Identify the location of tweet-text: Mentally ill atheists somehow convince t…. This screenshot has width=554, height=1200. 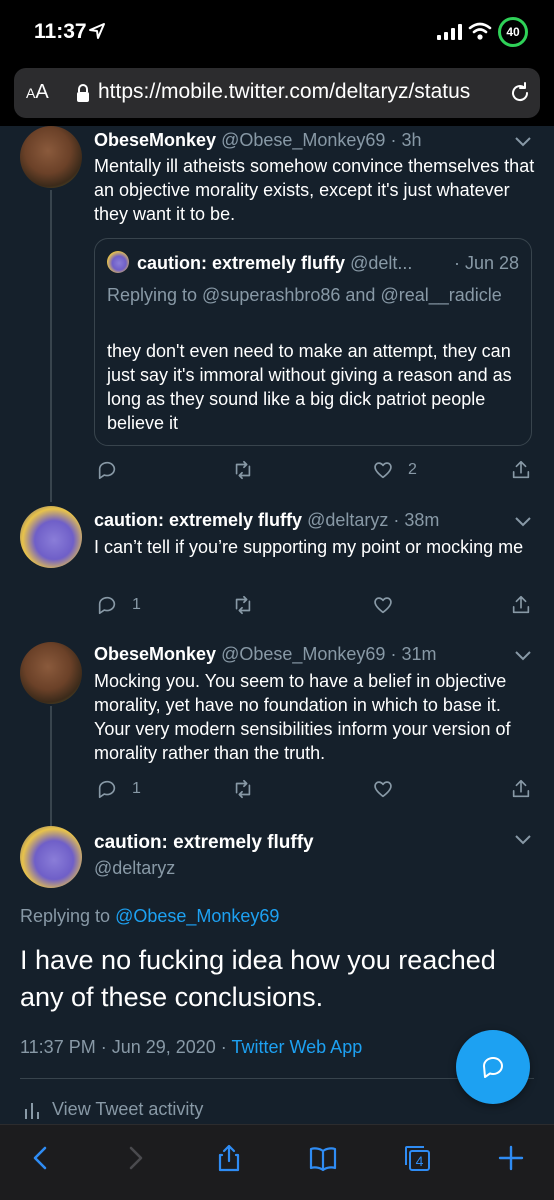
(314, 190).